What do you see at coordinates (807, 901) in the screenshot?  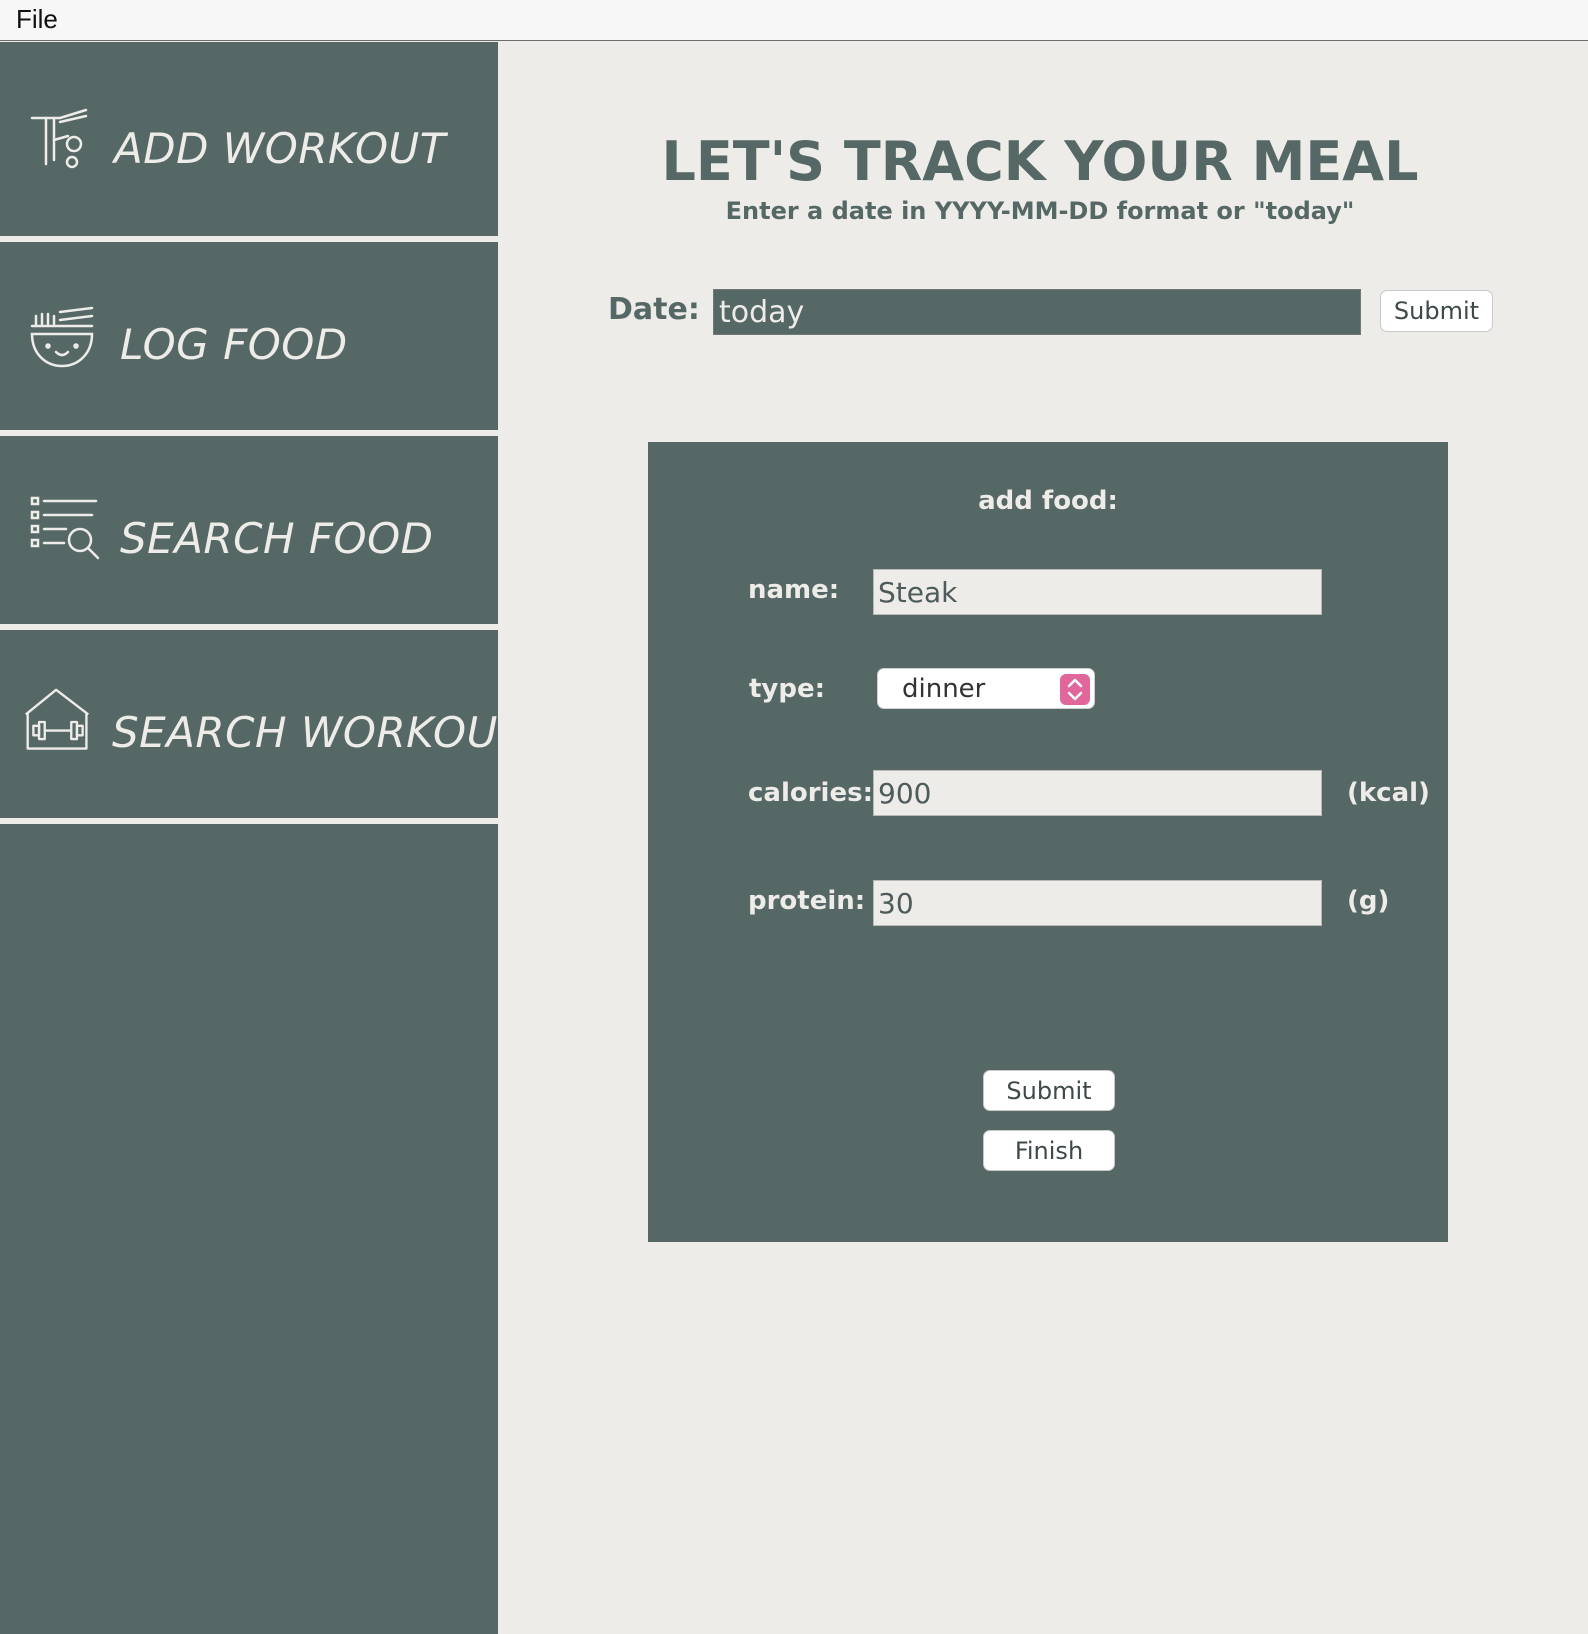 I see `protein-label: protein:` at bounding box center [807, 901].